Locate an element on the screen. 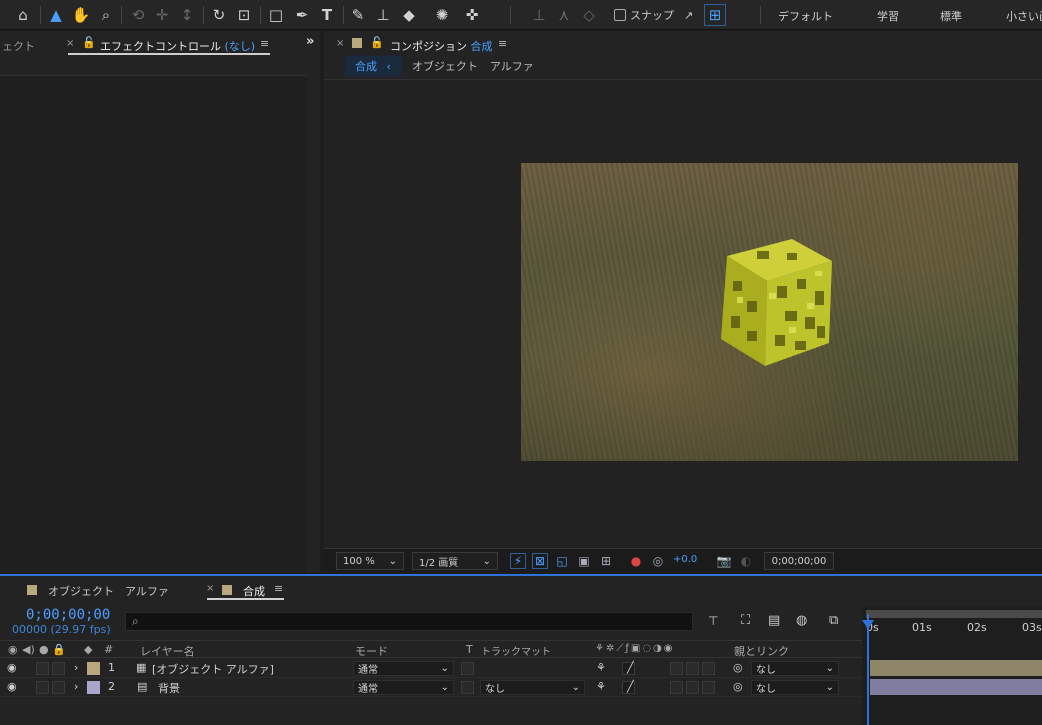 The height and width of the screenshot is (725, 1042). timeline-current-time: 0;00;00;00 is located at coordinates (68, 615).